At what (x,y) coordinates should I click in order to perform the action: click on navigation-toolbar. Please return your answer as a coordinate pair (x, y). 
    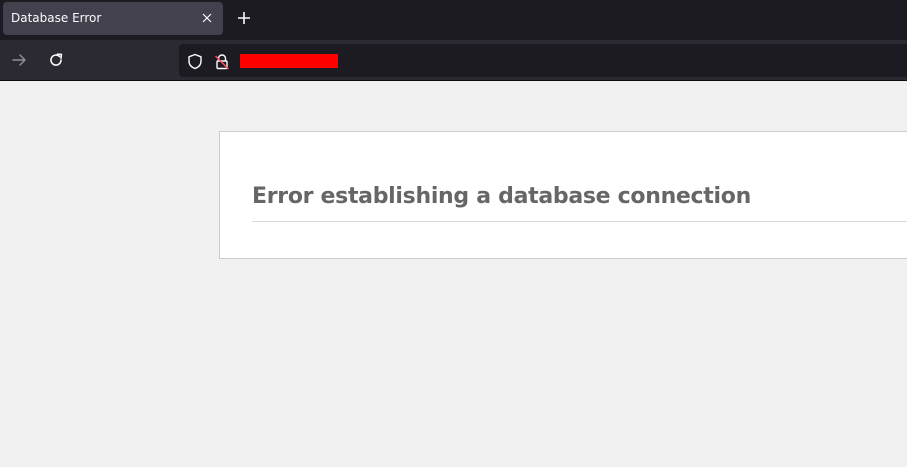
    Looking at the image, I should click on (453, 60).